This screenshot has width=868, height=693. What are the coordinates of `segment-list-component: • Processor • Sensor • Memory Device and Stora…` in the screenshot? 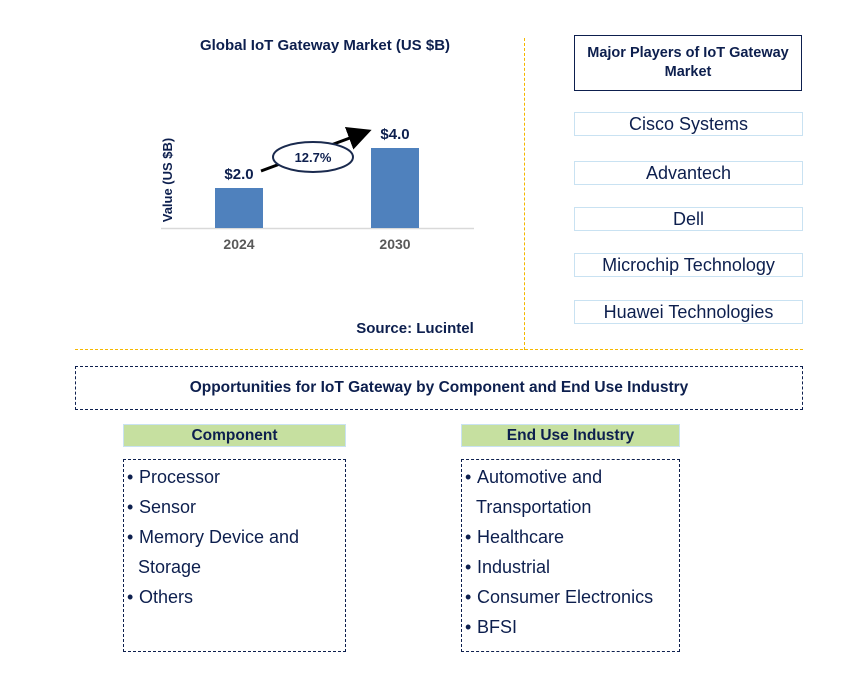 It's located at (234, 555).